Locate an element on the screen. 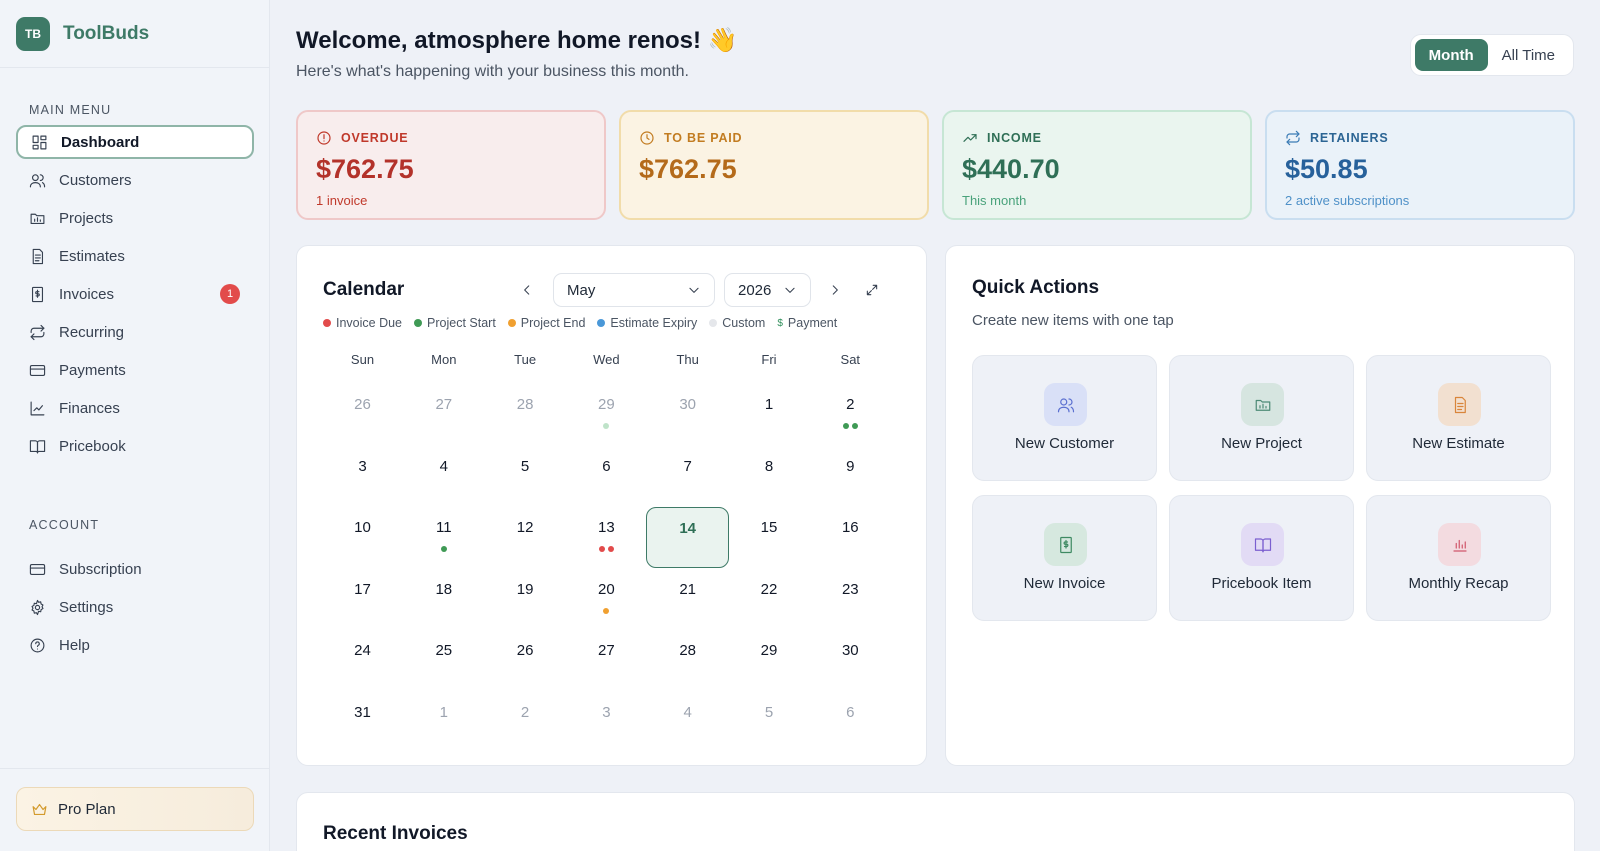 The height and width of the screenshot is (851, 1600). calendar-day: 19 is located at coordinates (525, 599).